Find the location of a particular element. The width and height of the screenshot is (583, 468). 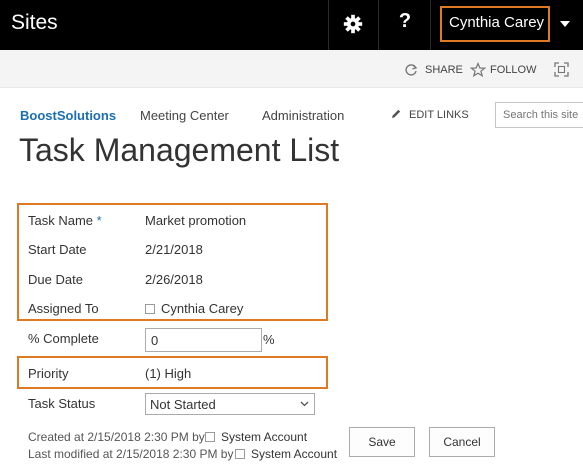

modified-by-user: System Account is located at coordinates (286, 454).